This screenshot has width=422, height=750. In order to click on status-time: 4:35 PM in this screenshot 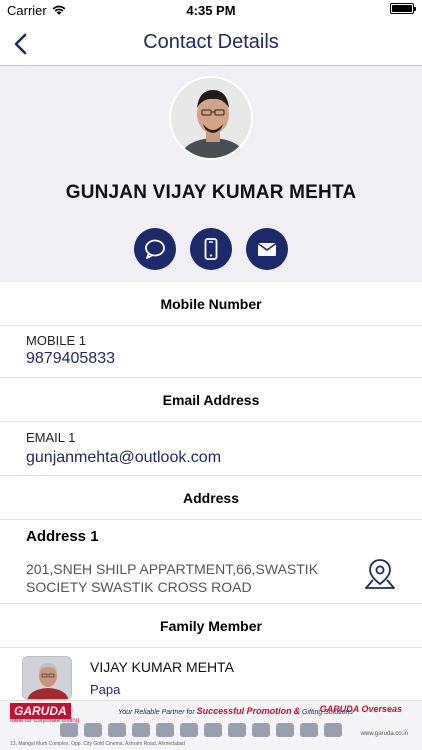, I will do `click(211, 10)`.